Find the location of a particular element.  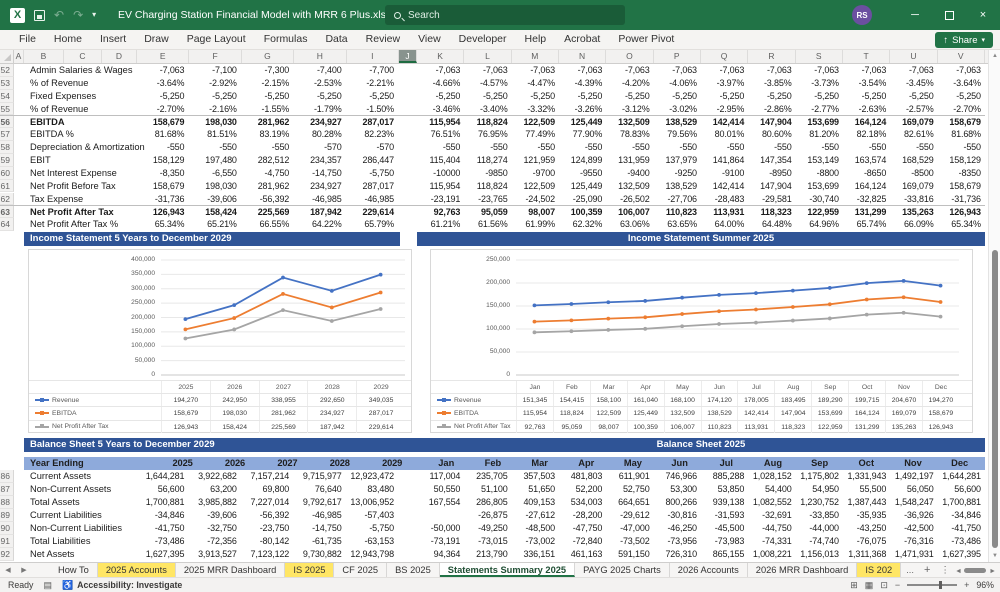

cell: 81.51% is located at coordinates (215, 134).